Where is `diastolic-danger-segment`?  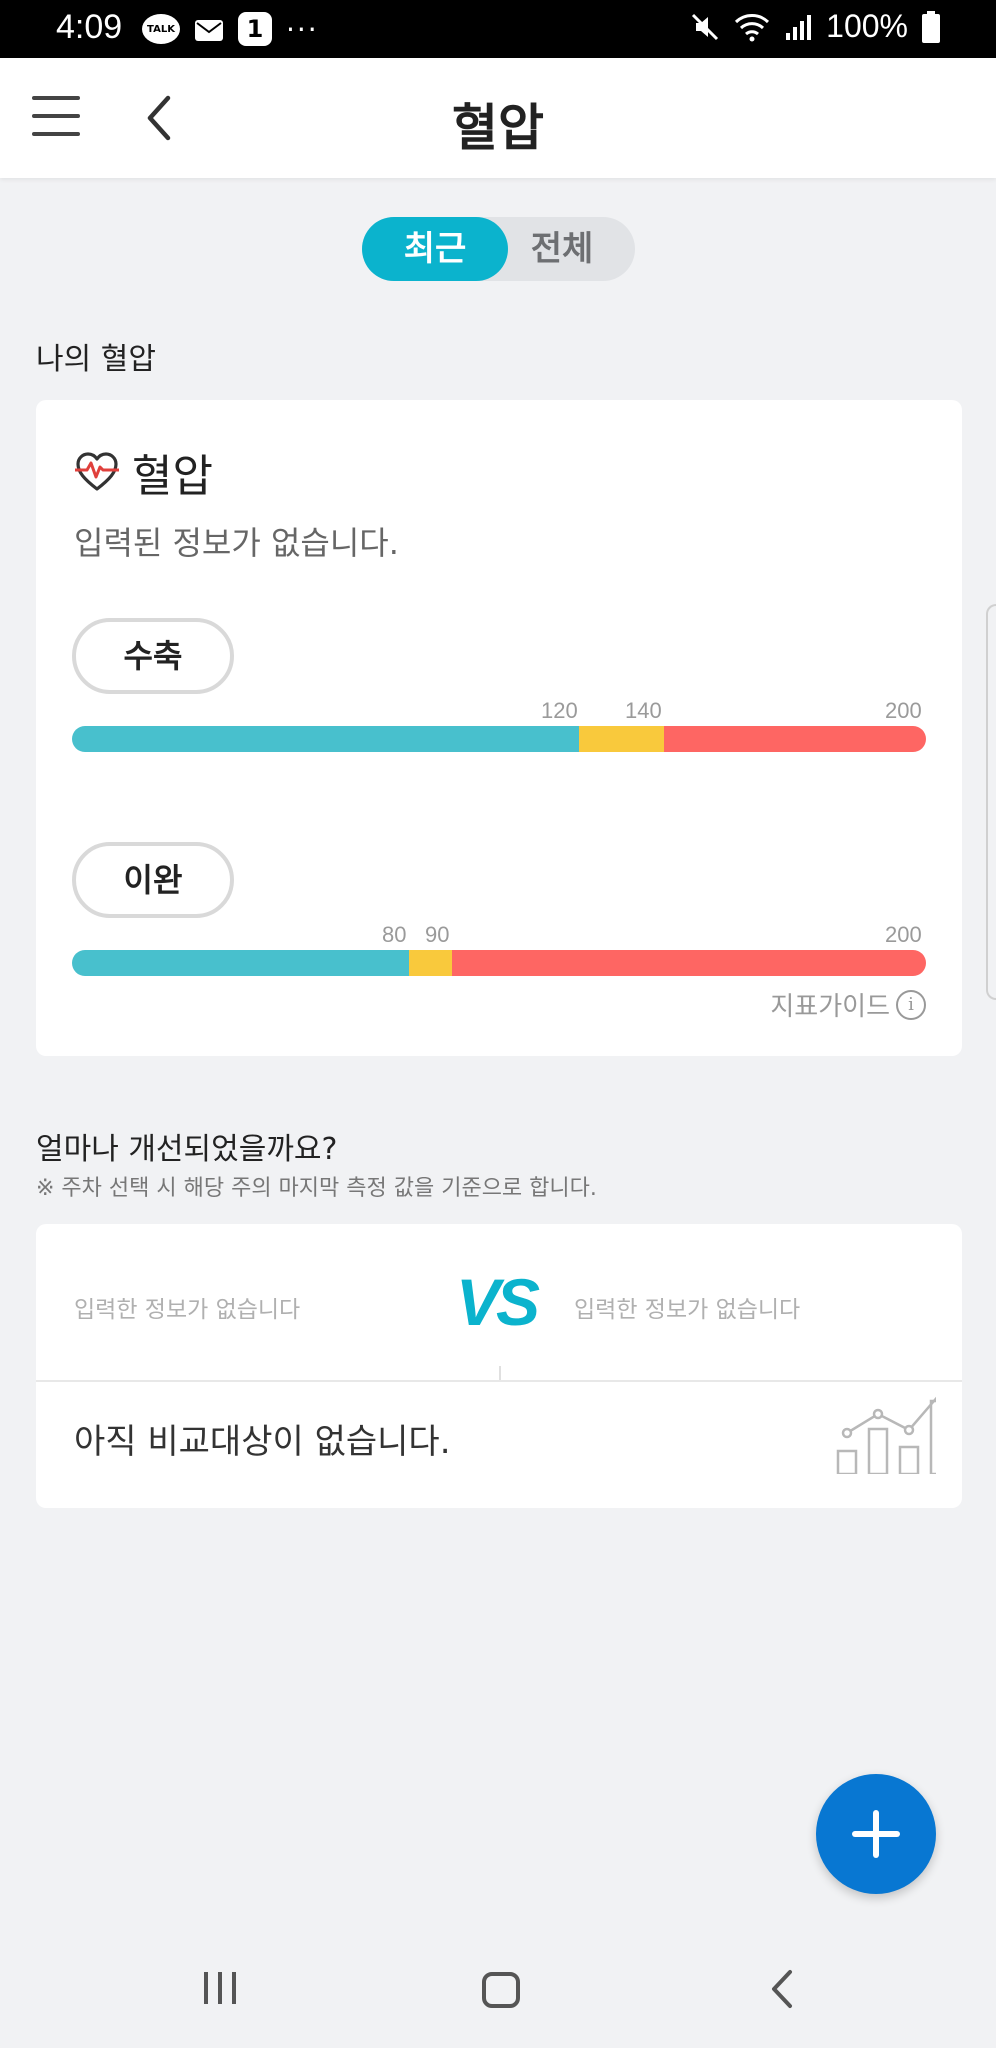
diastolic-danger-segment is located at coordinates (689, 963).